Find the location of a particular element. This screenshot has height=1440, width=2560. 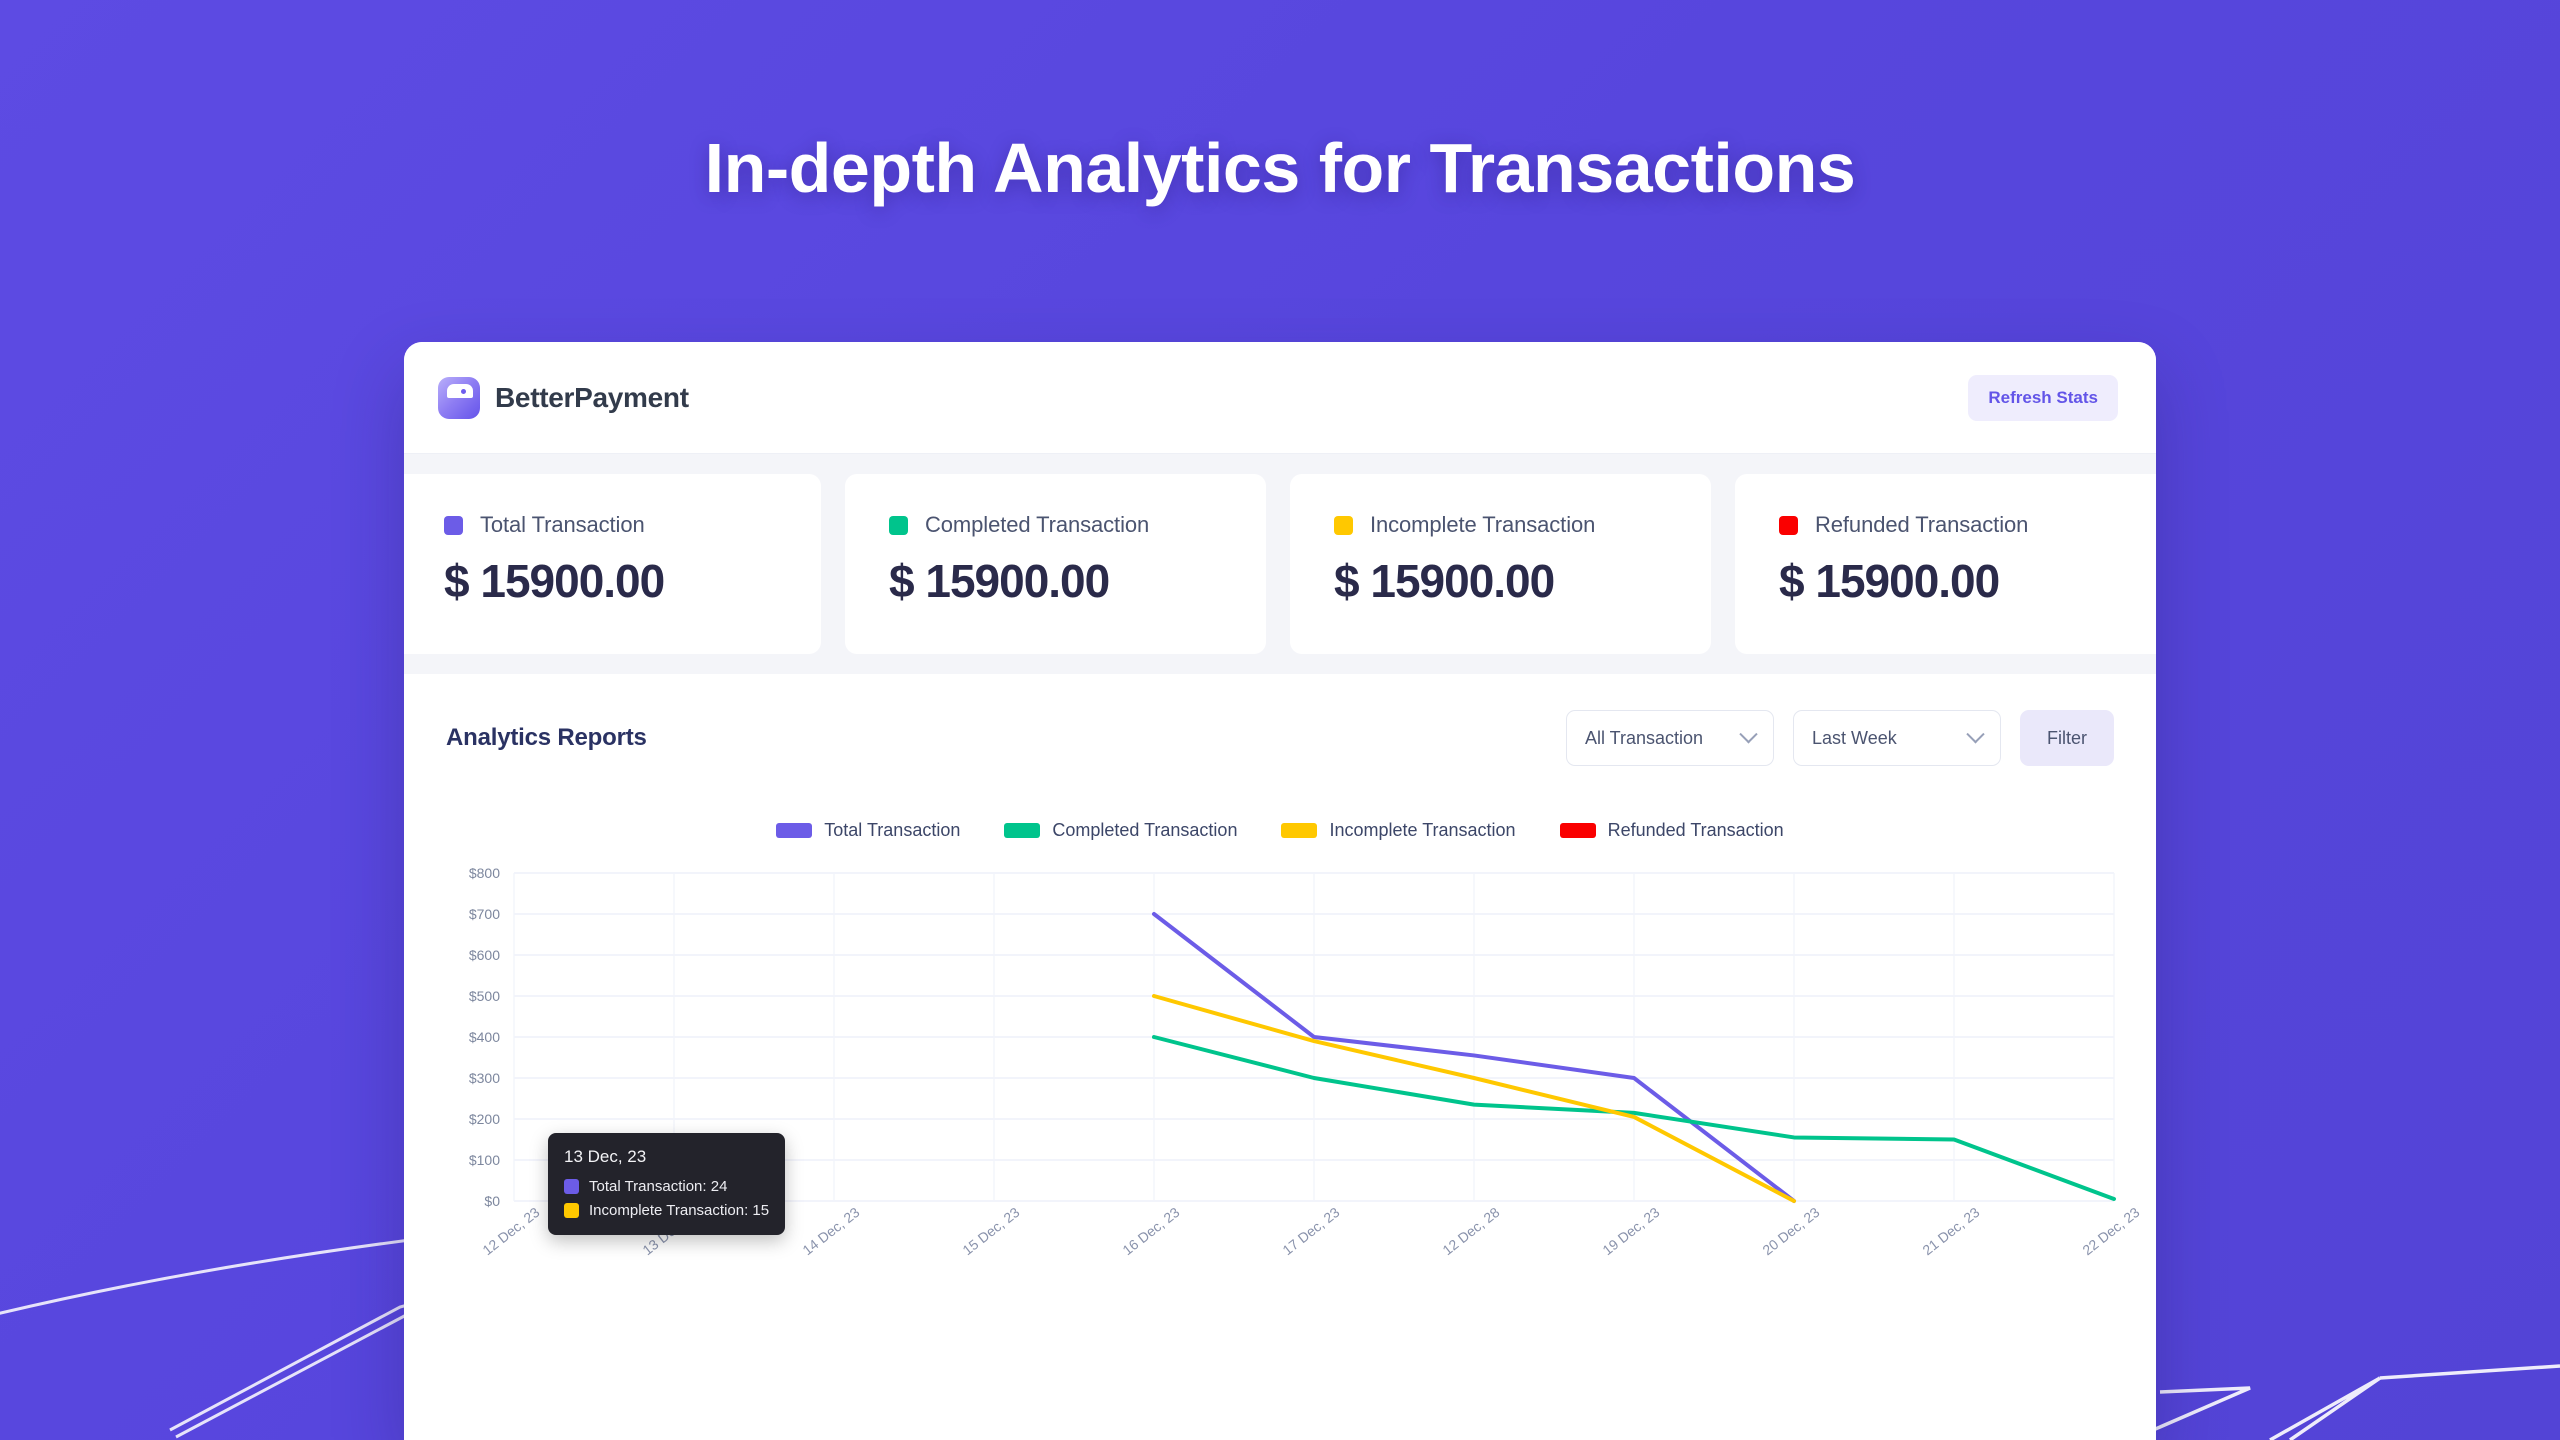

app-topbar: BetterPayment Refresh Stats is located at coordinates (1280, 398).